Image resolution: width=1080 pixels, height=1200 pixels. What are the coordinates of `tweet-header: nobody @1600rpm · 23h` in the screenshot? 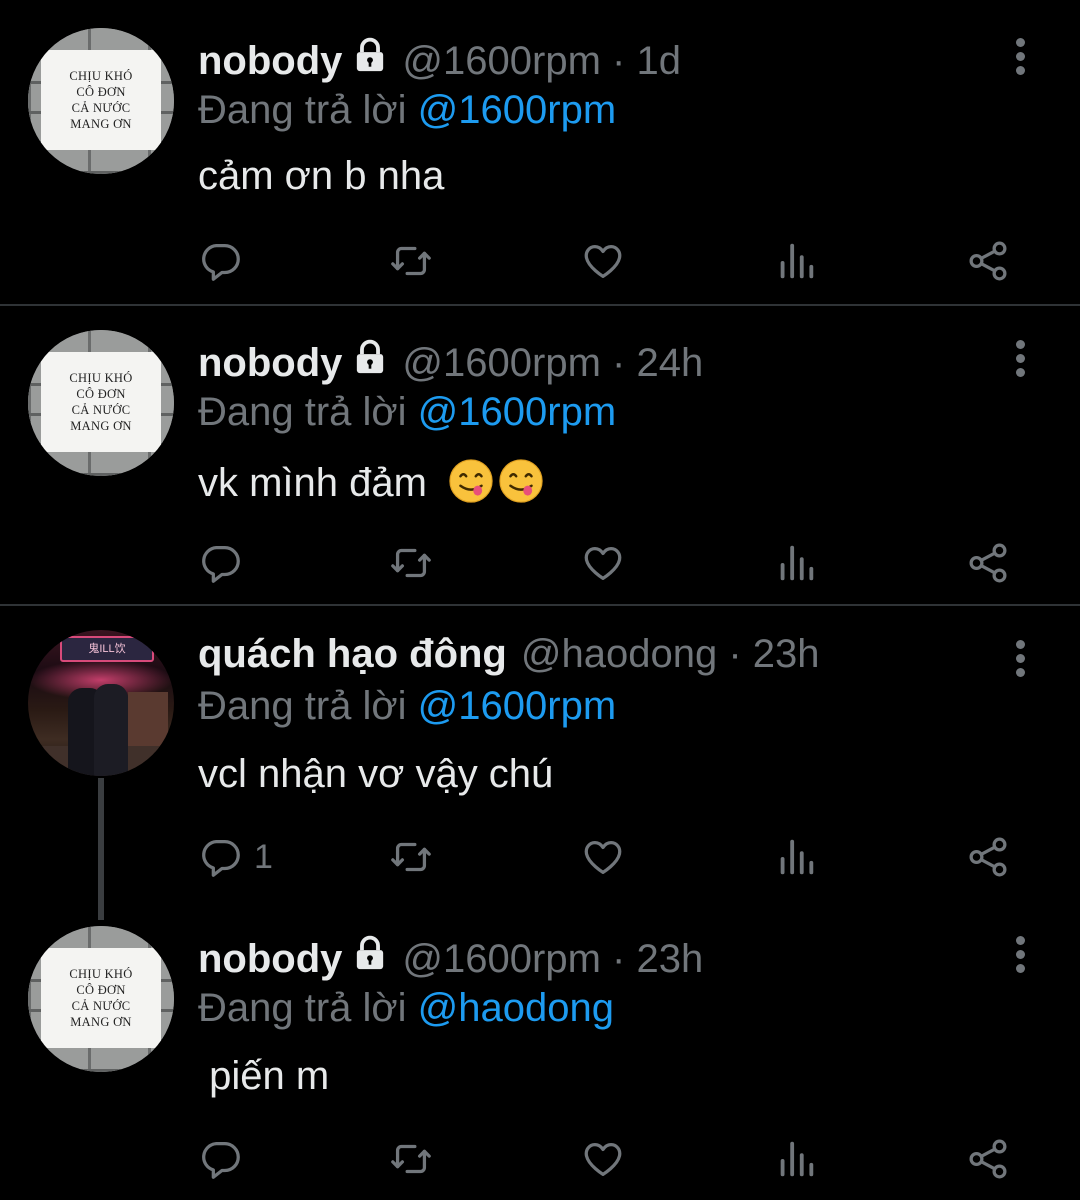 It's located at (450, 959).